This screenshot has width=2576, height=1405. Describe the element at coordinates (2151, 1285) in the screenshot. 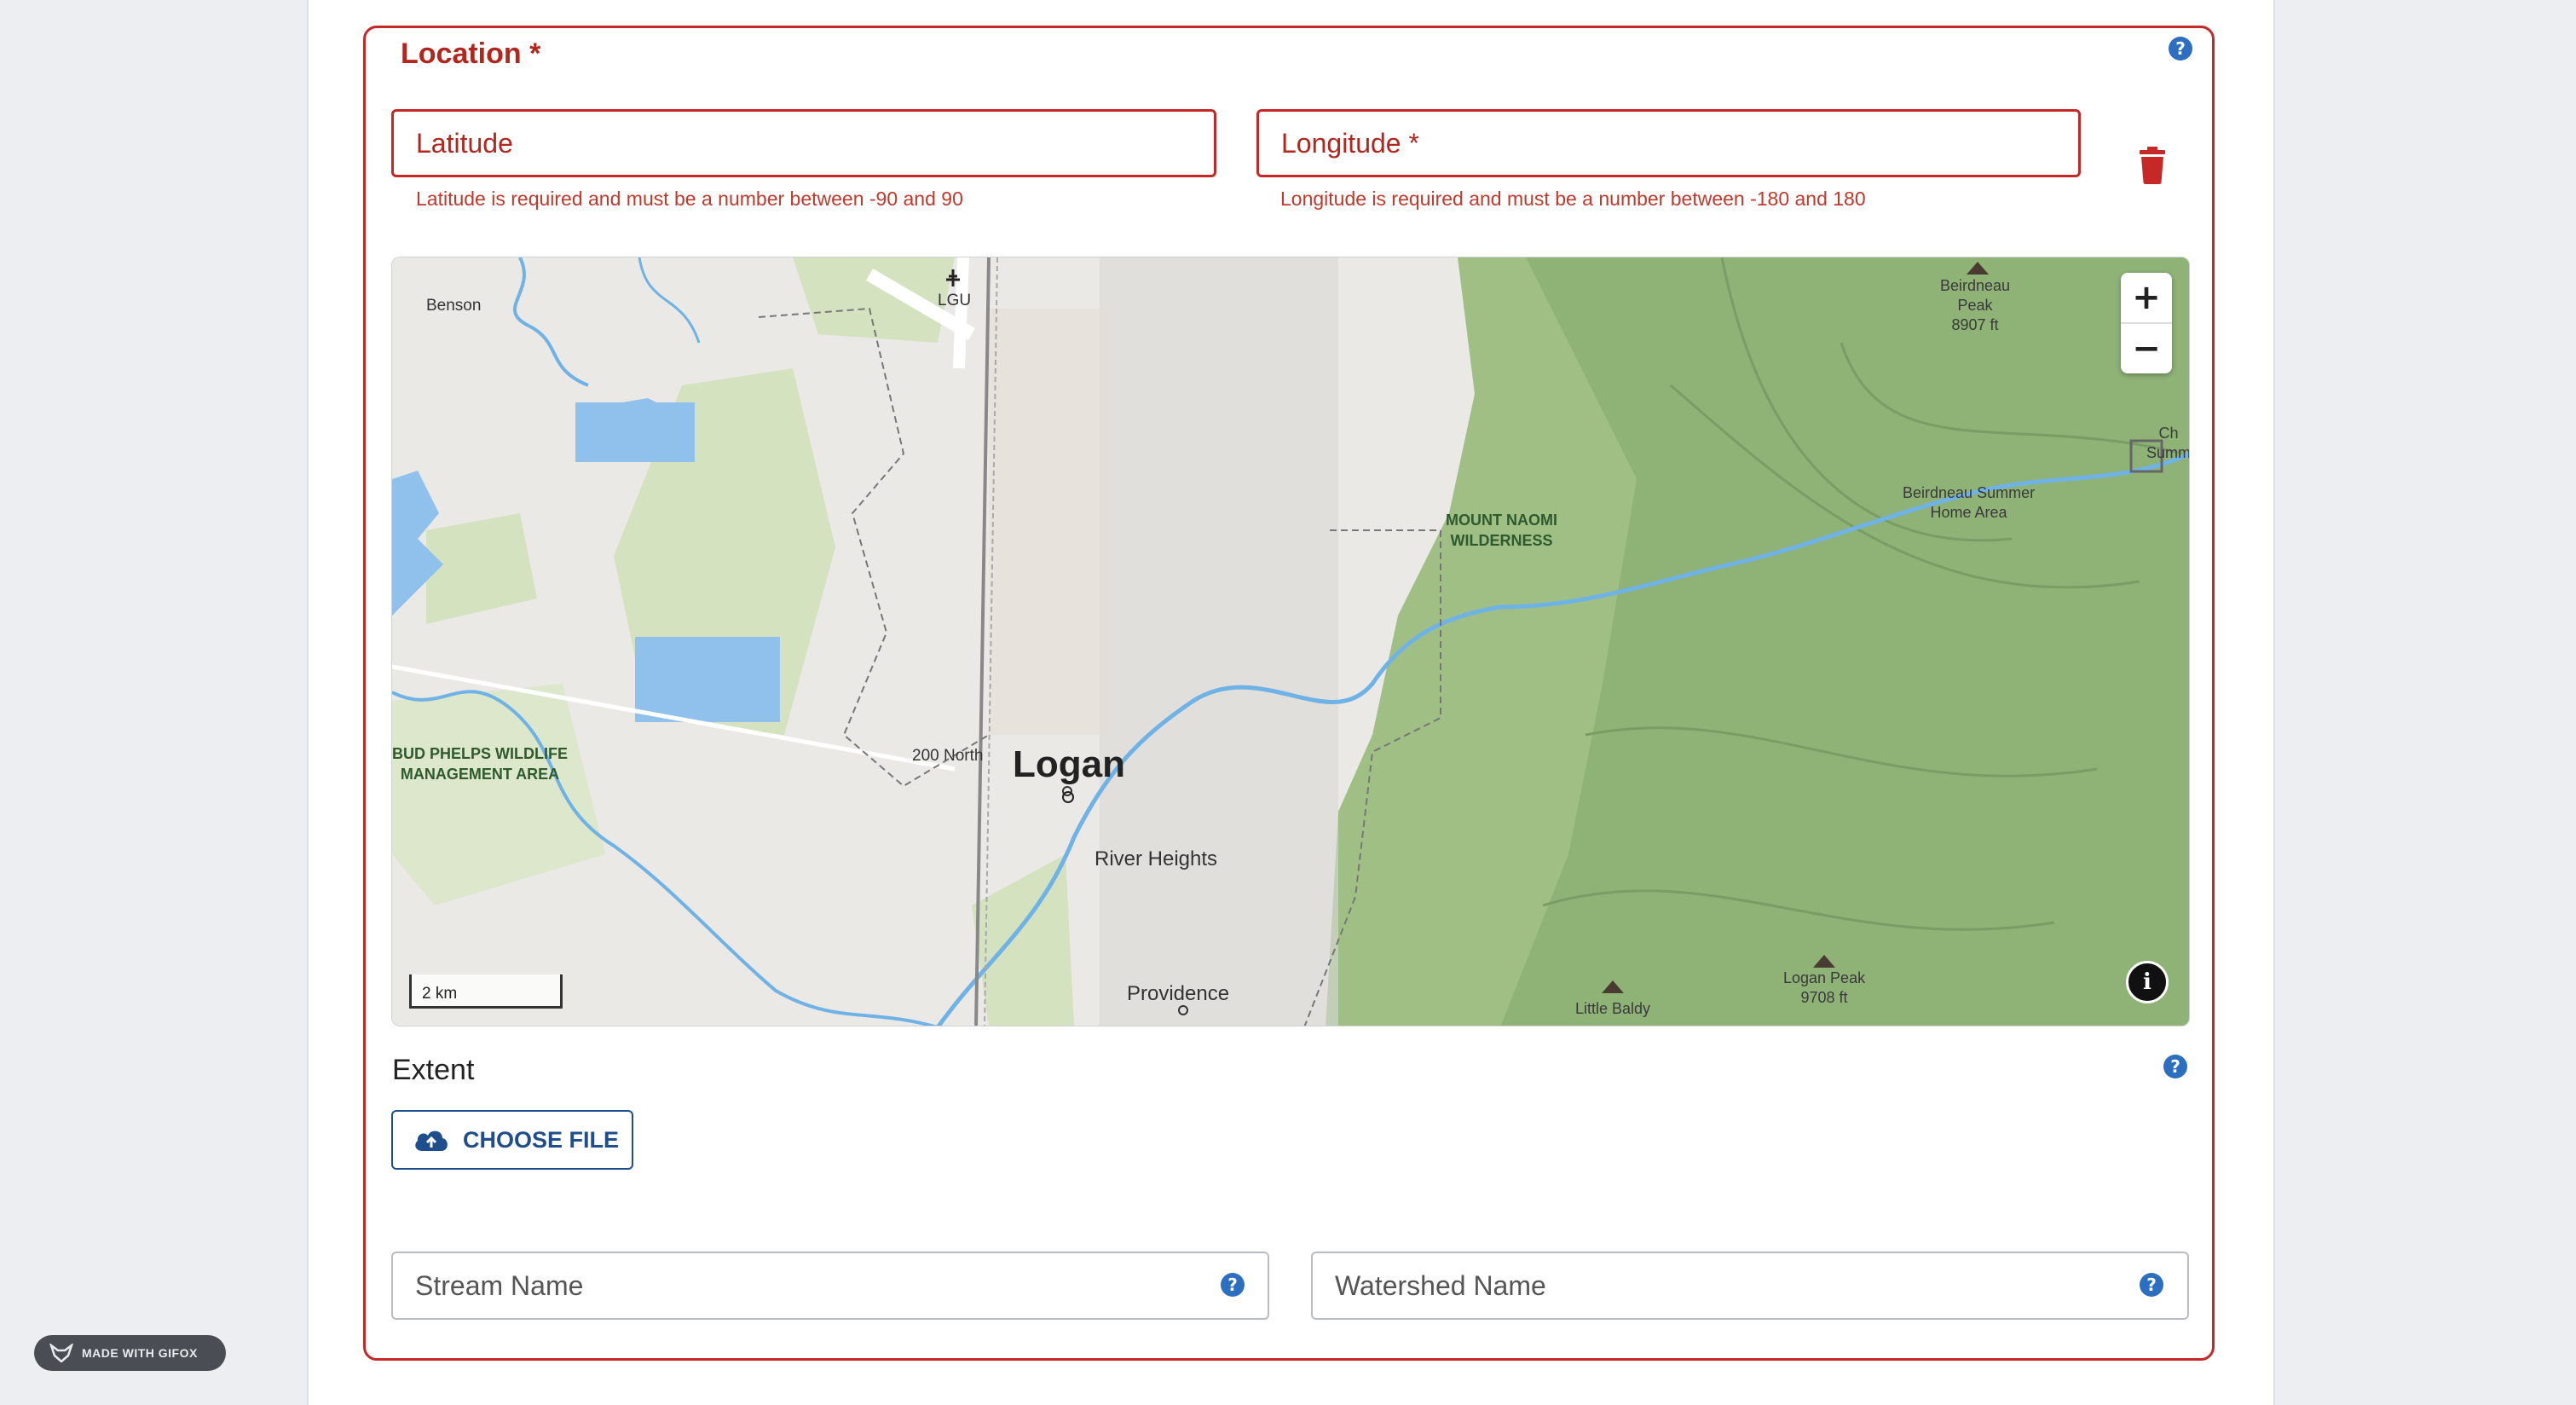

I see `watershed-name-help-icon: ?` at that location.